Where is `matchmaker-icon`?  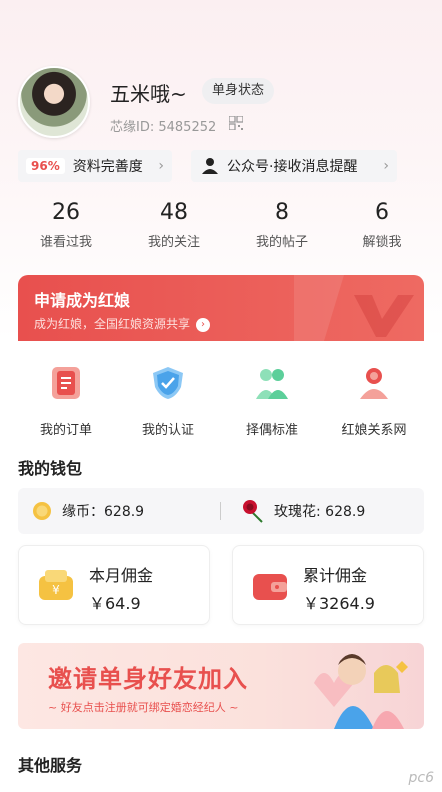
matchmaker-icon is located at coordinates (374, 383).